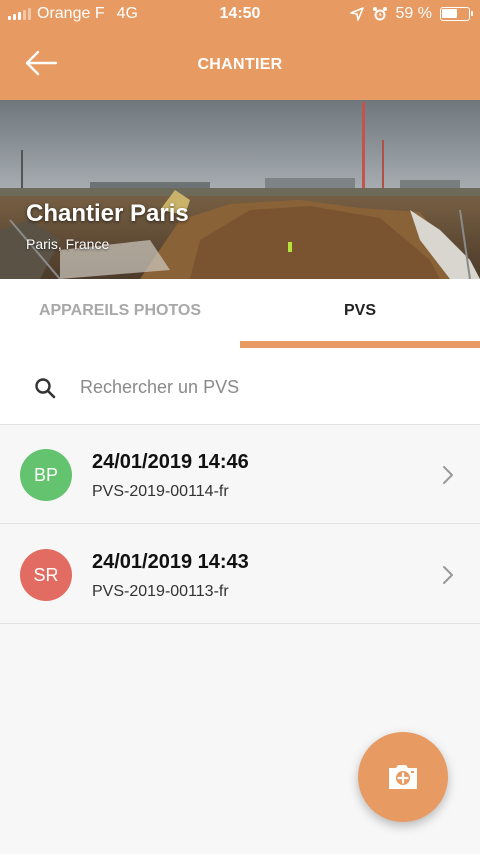 The height and width of the screenshot is (854, 480). I want to click on add-photo-button, so click(403, 777).